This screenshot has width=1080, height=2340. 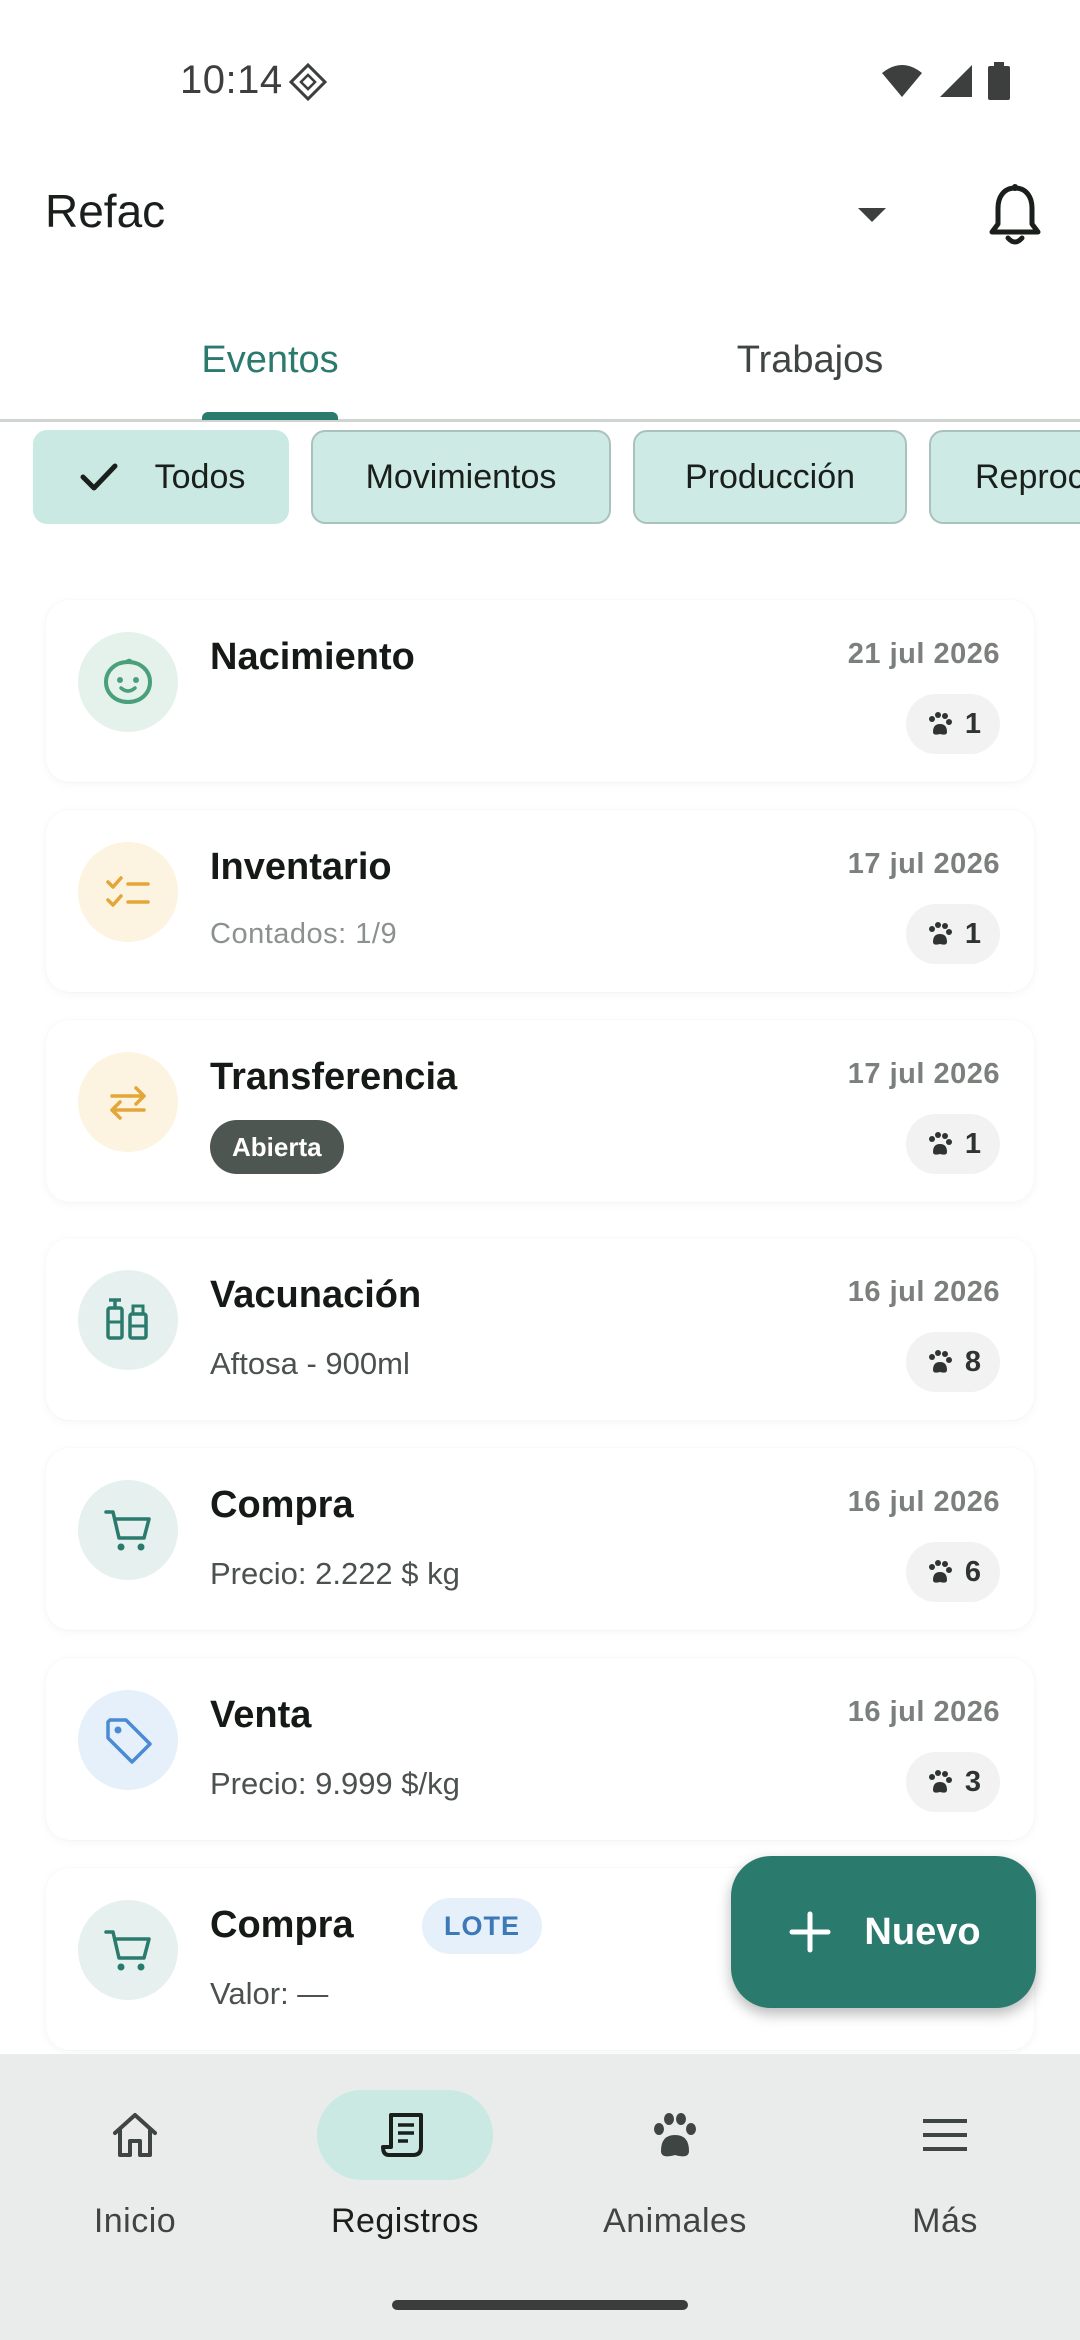 What do you see at coordinates (810, 1932) in the screenshot?
I see `plus-icon` at bounding box center [810, 1932].